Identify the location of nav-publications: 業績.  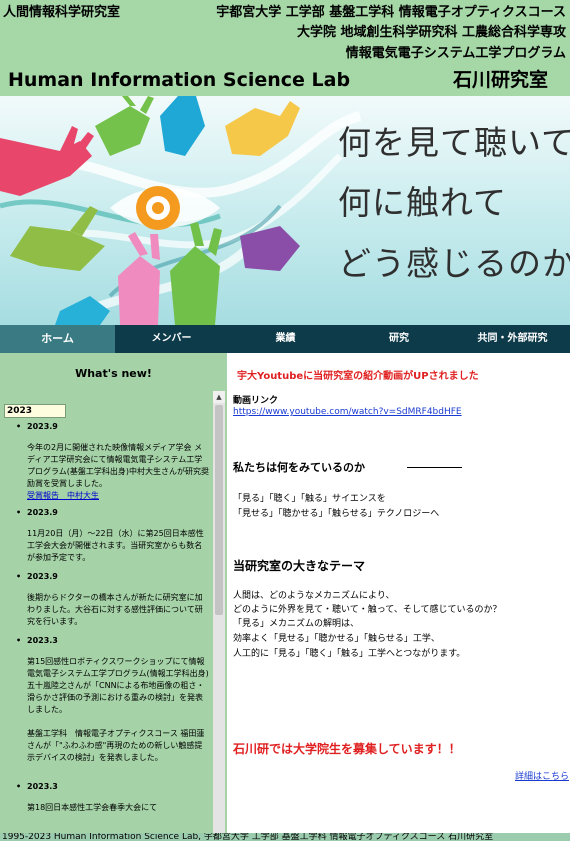
(285, 339).